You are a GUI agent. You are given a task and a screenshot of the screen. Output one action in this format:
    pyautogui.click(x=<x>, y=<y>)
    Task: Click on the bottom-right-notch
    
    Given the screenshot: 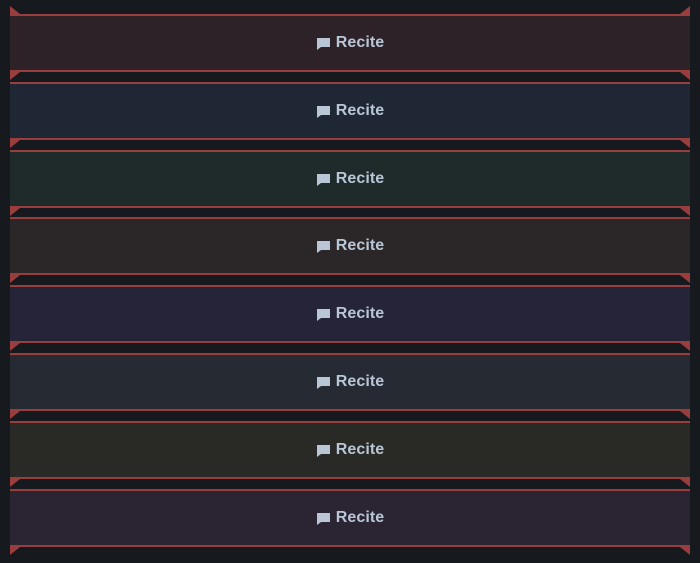 What is the action you would take?
    pyautogui.click(x=685, y=551)
    